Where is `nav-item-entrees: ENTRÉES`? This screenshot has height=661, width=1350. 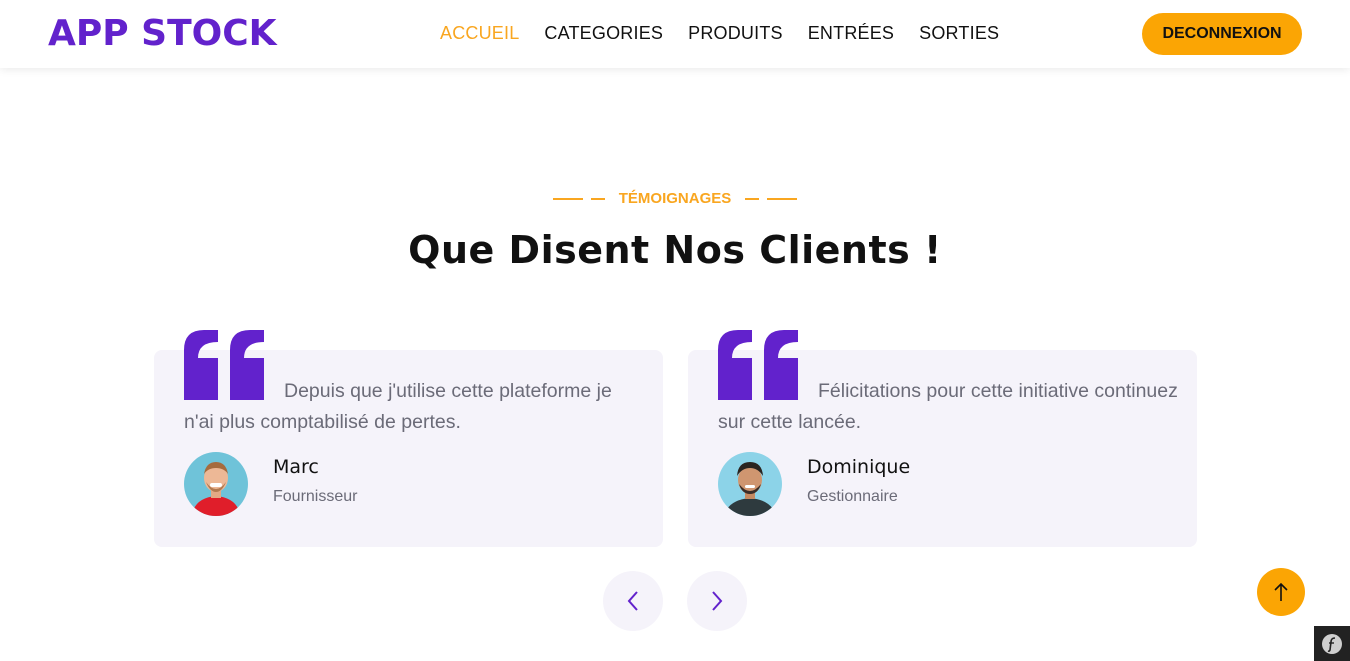
nav-item-entrees: ENTRÉES is located at coordinates (851, 33).